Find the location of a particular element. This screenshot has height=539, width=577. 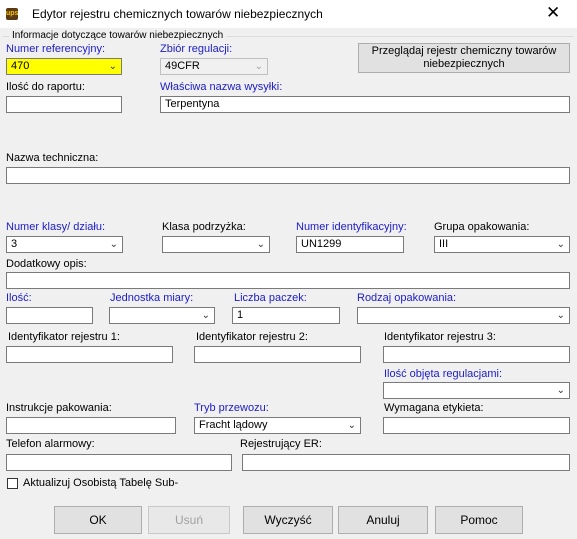

registry-id-2-label: Identyfikator rejestru 2: is located at coordinates (252, 337).